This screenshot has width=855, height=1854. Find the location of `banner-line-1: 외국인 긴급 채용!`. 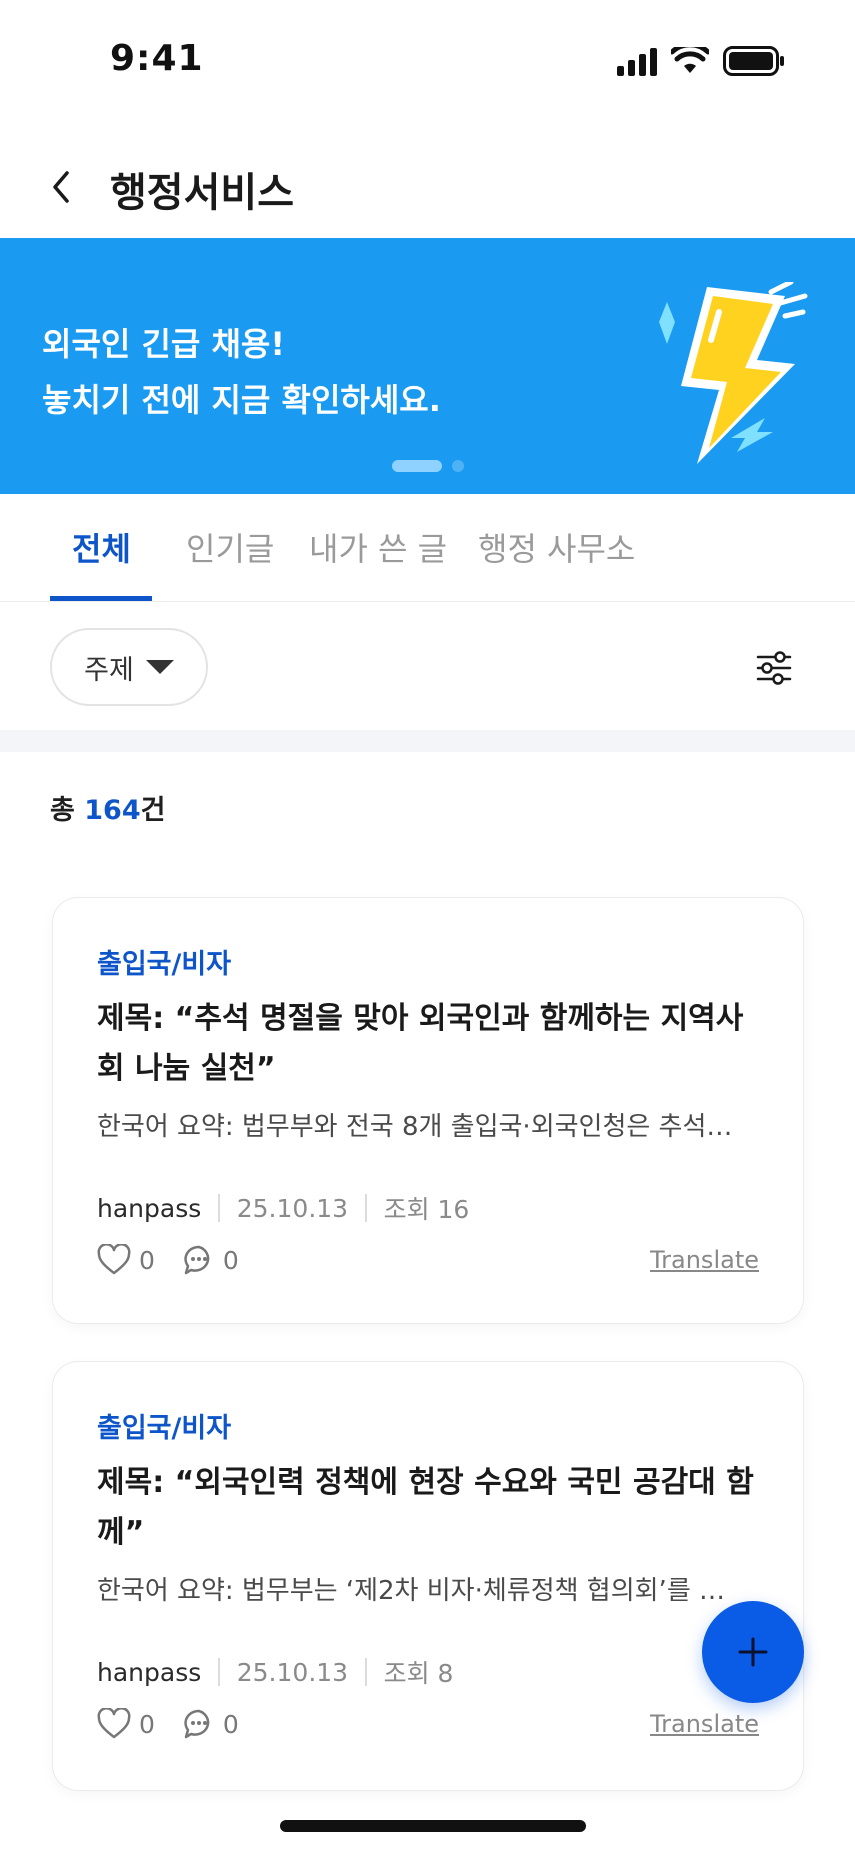

banner-line-1: 외국인 긴급 채용! is located at coordinates (163, 344).